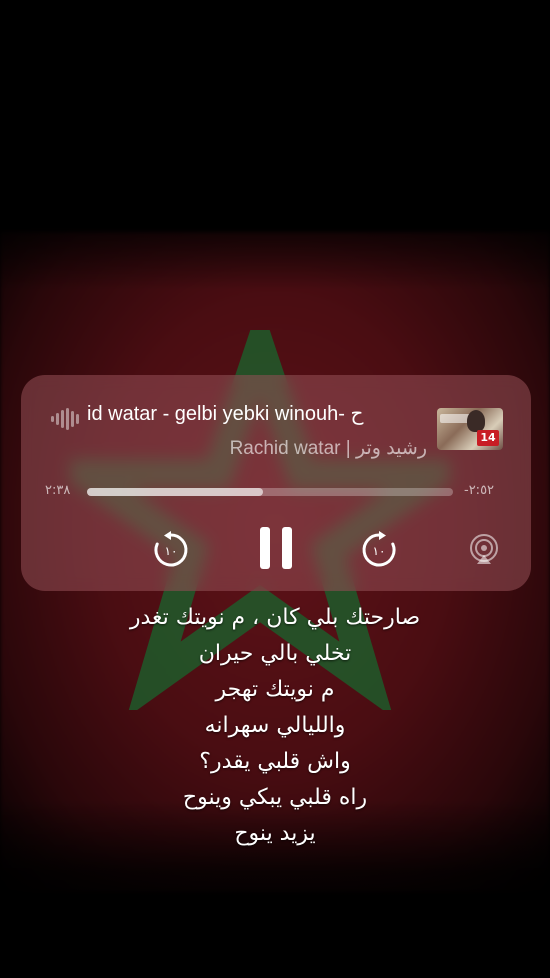 This screenshot has height=978, width=550. I want to click on lyric-line: والليالي سهرانه, so click(275, 725).